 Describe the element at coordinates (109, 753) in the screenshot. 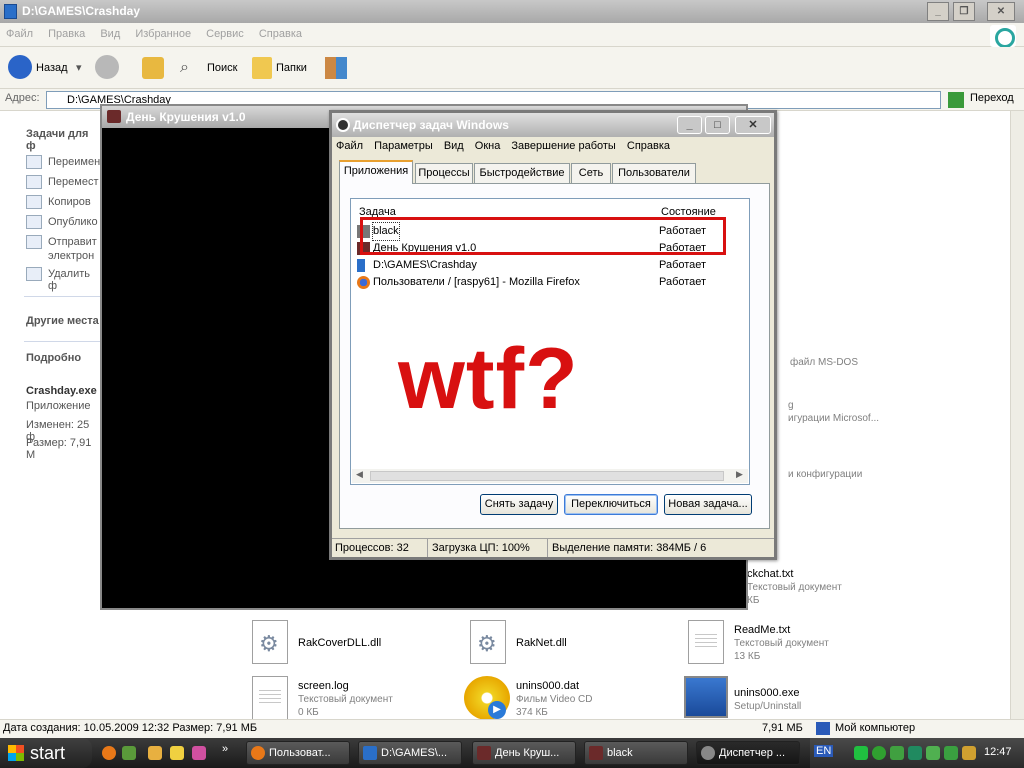

I see `firefox-icon` at that location.